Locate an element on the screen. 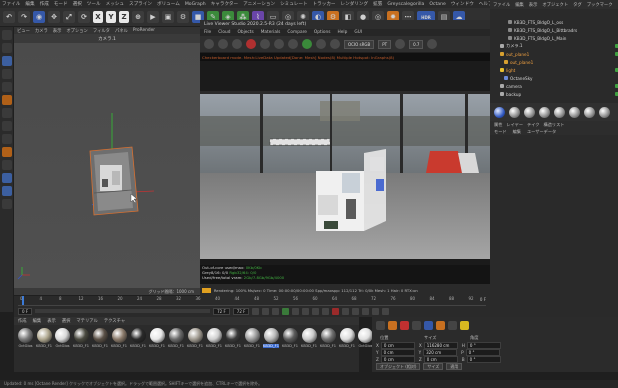  restart-icon is located at coordinates (223, 44).